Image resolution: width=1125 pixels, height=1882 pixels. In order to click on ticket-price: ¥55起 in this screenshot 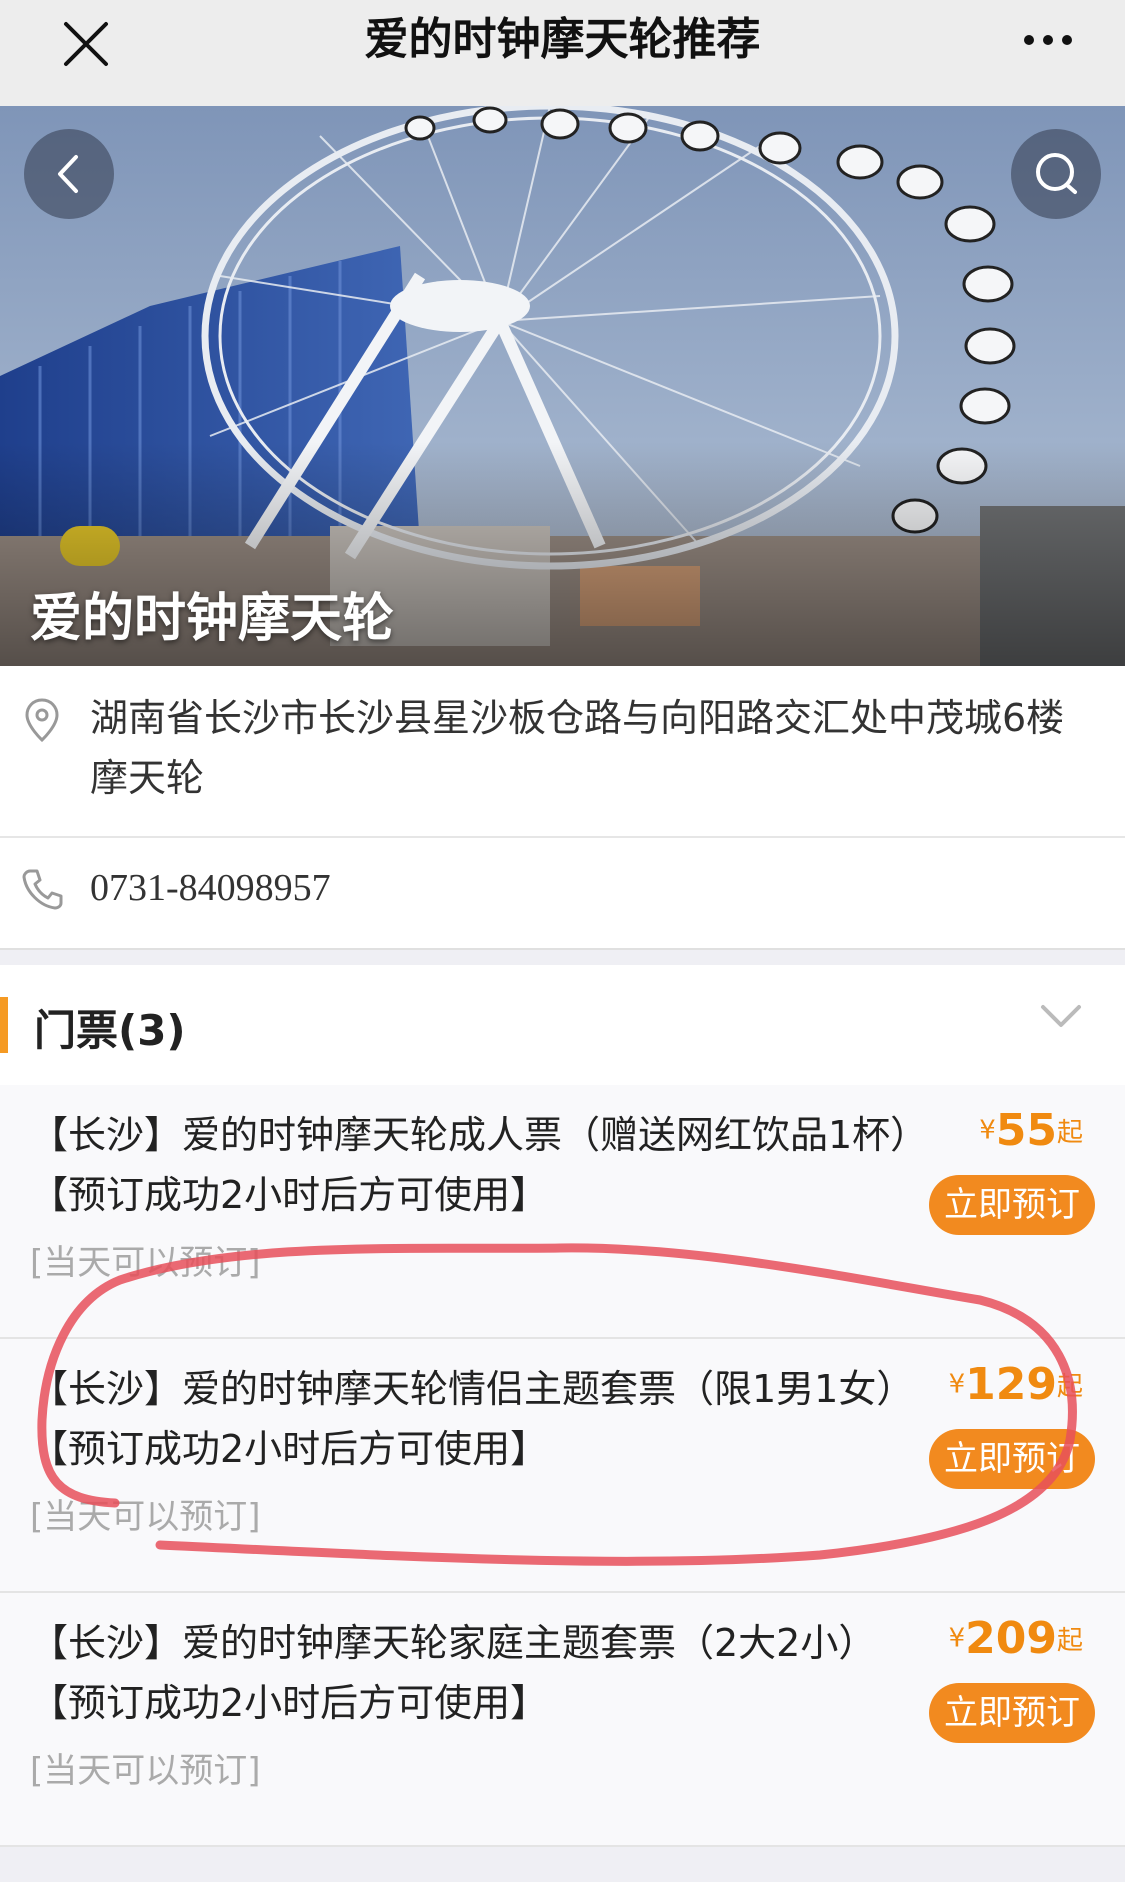, I will do `click(1031, 1130)`.